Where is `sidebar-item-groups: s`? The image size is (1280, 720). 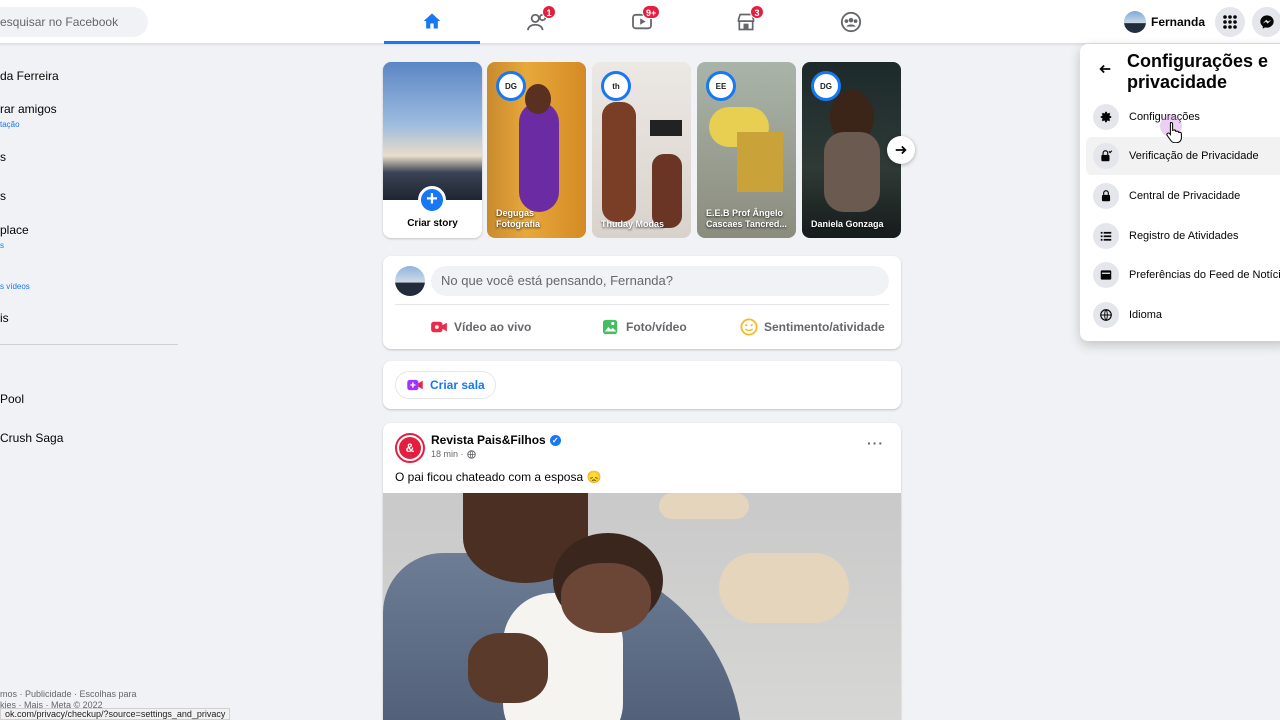
sidebar-item-groups: s is located at coordinates (3, 157).